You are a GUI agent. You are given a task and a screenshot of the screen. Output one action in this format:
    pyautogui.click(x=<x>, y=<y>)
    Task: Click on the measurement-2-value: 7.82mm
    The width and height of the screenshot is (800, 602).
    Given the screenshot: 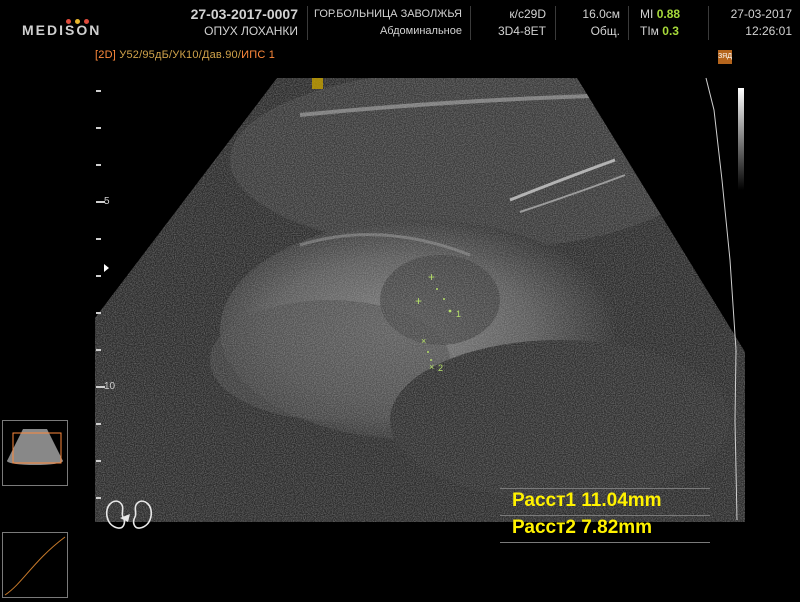 What is the action you would take?
    pyautogui.click(x=617, y=527)
    